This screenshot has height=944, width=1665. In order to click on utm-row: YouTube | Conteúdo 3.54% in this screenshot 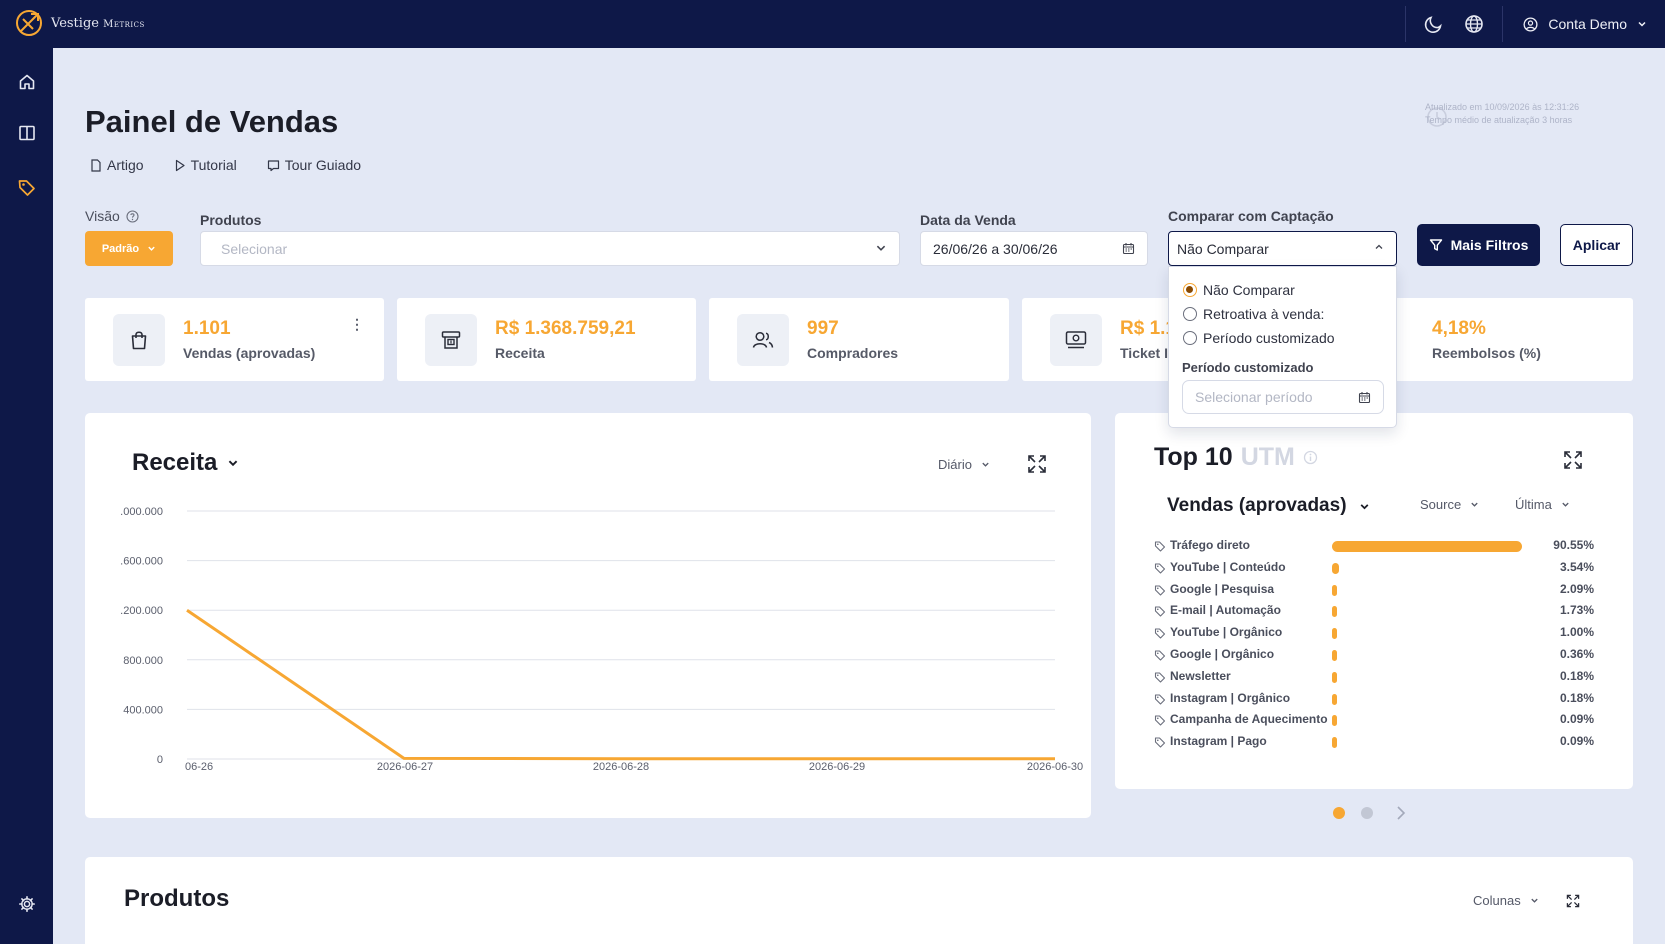, I will do `click(1374, 568)`.